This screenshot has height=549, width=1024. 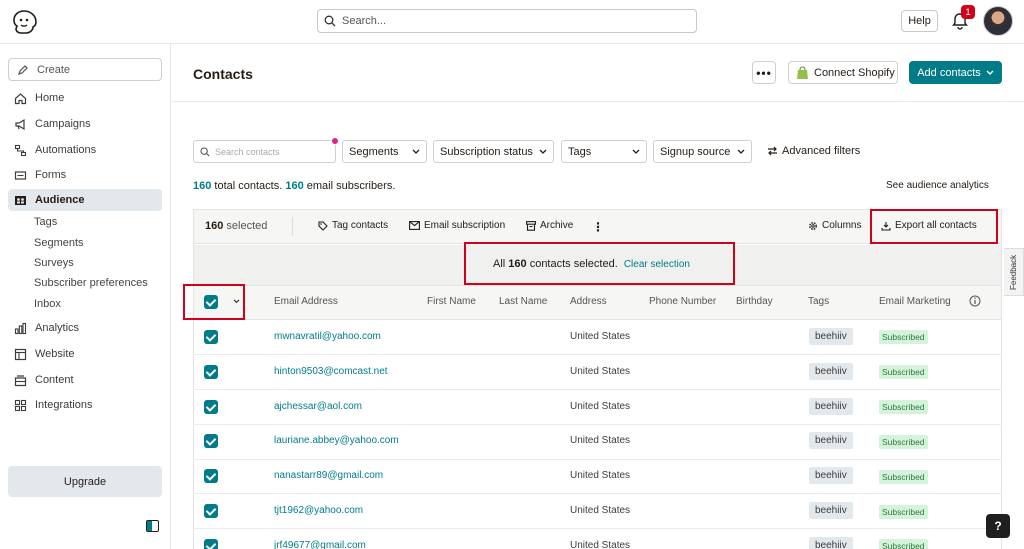 I want to click on sidebar-item-home: Home, so click(x=85, y=98).